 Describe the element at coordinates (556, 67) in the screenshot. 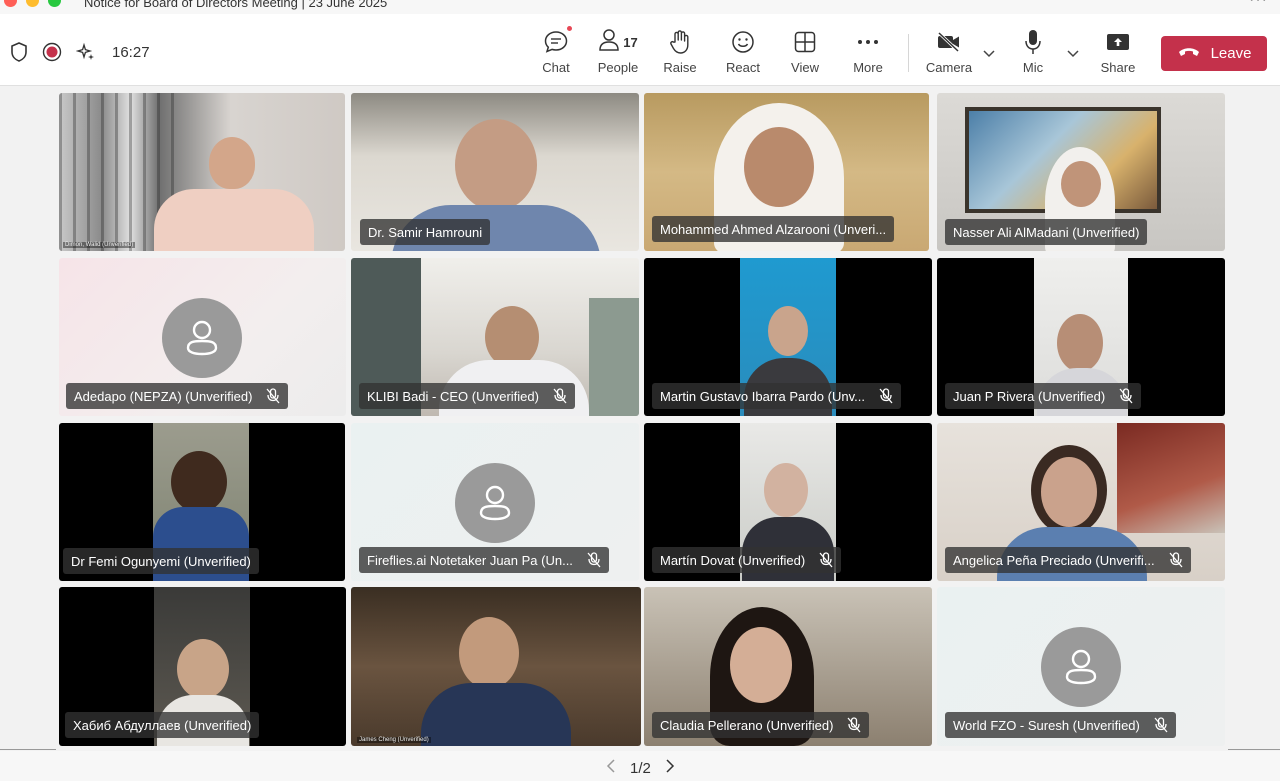

I see `chat-label: Chat` at that location.